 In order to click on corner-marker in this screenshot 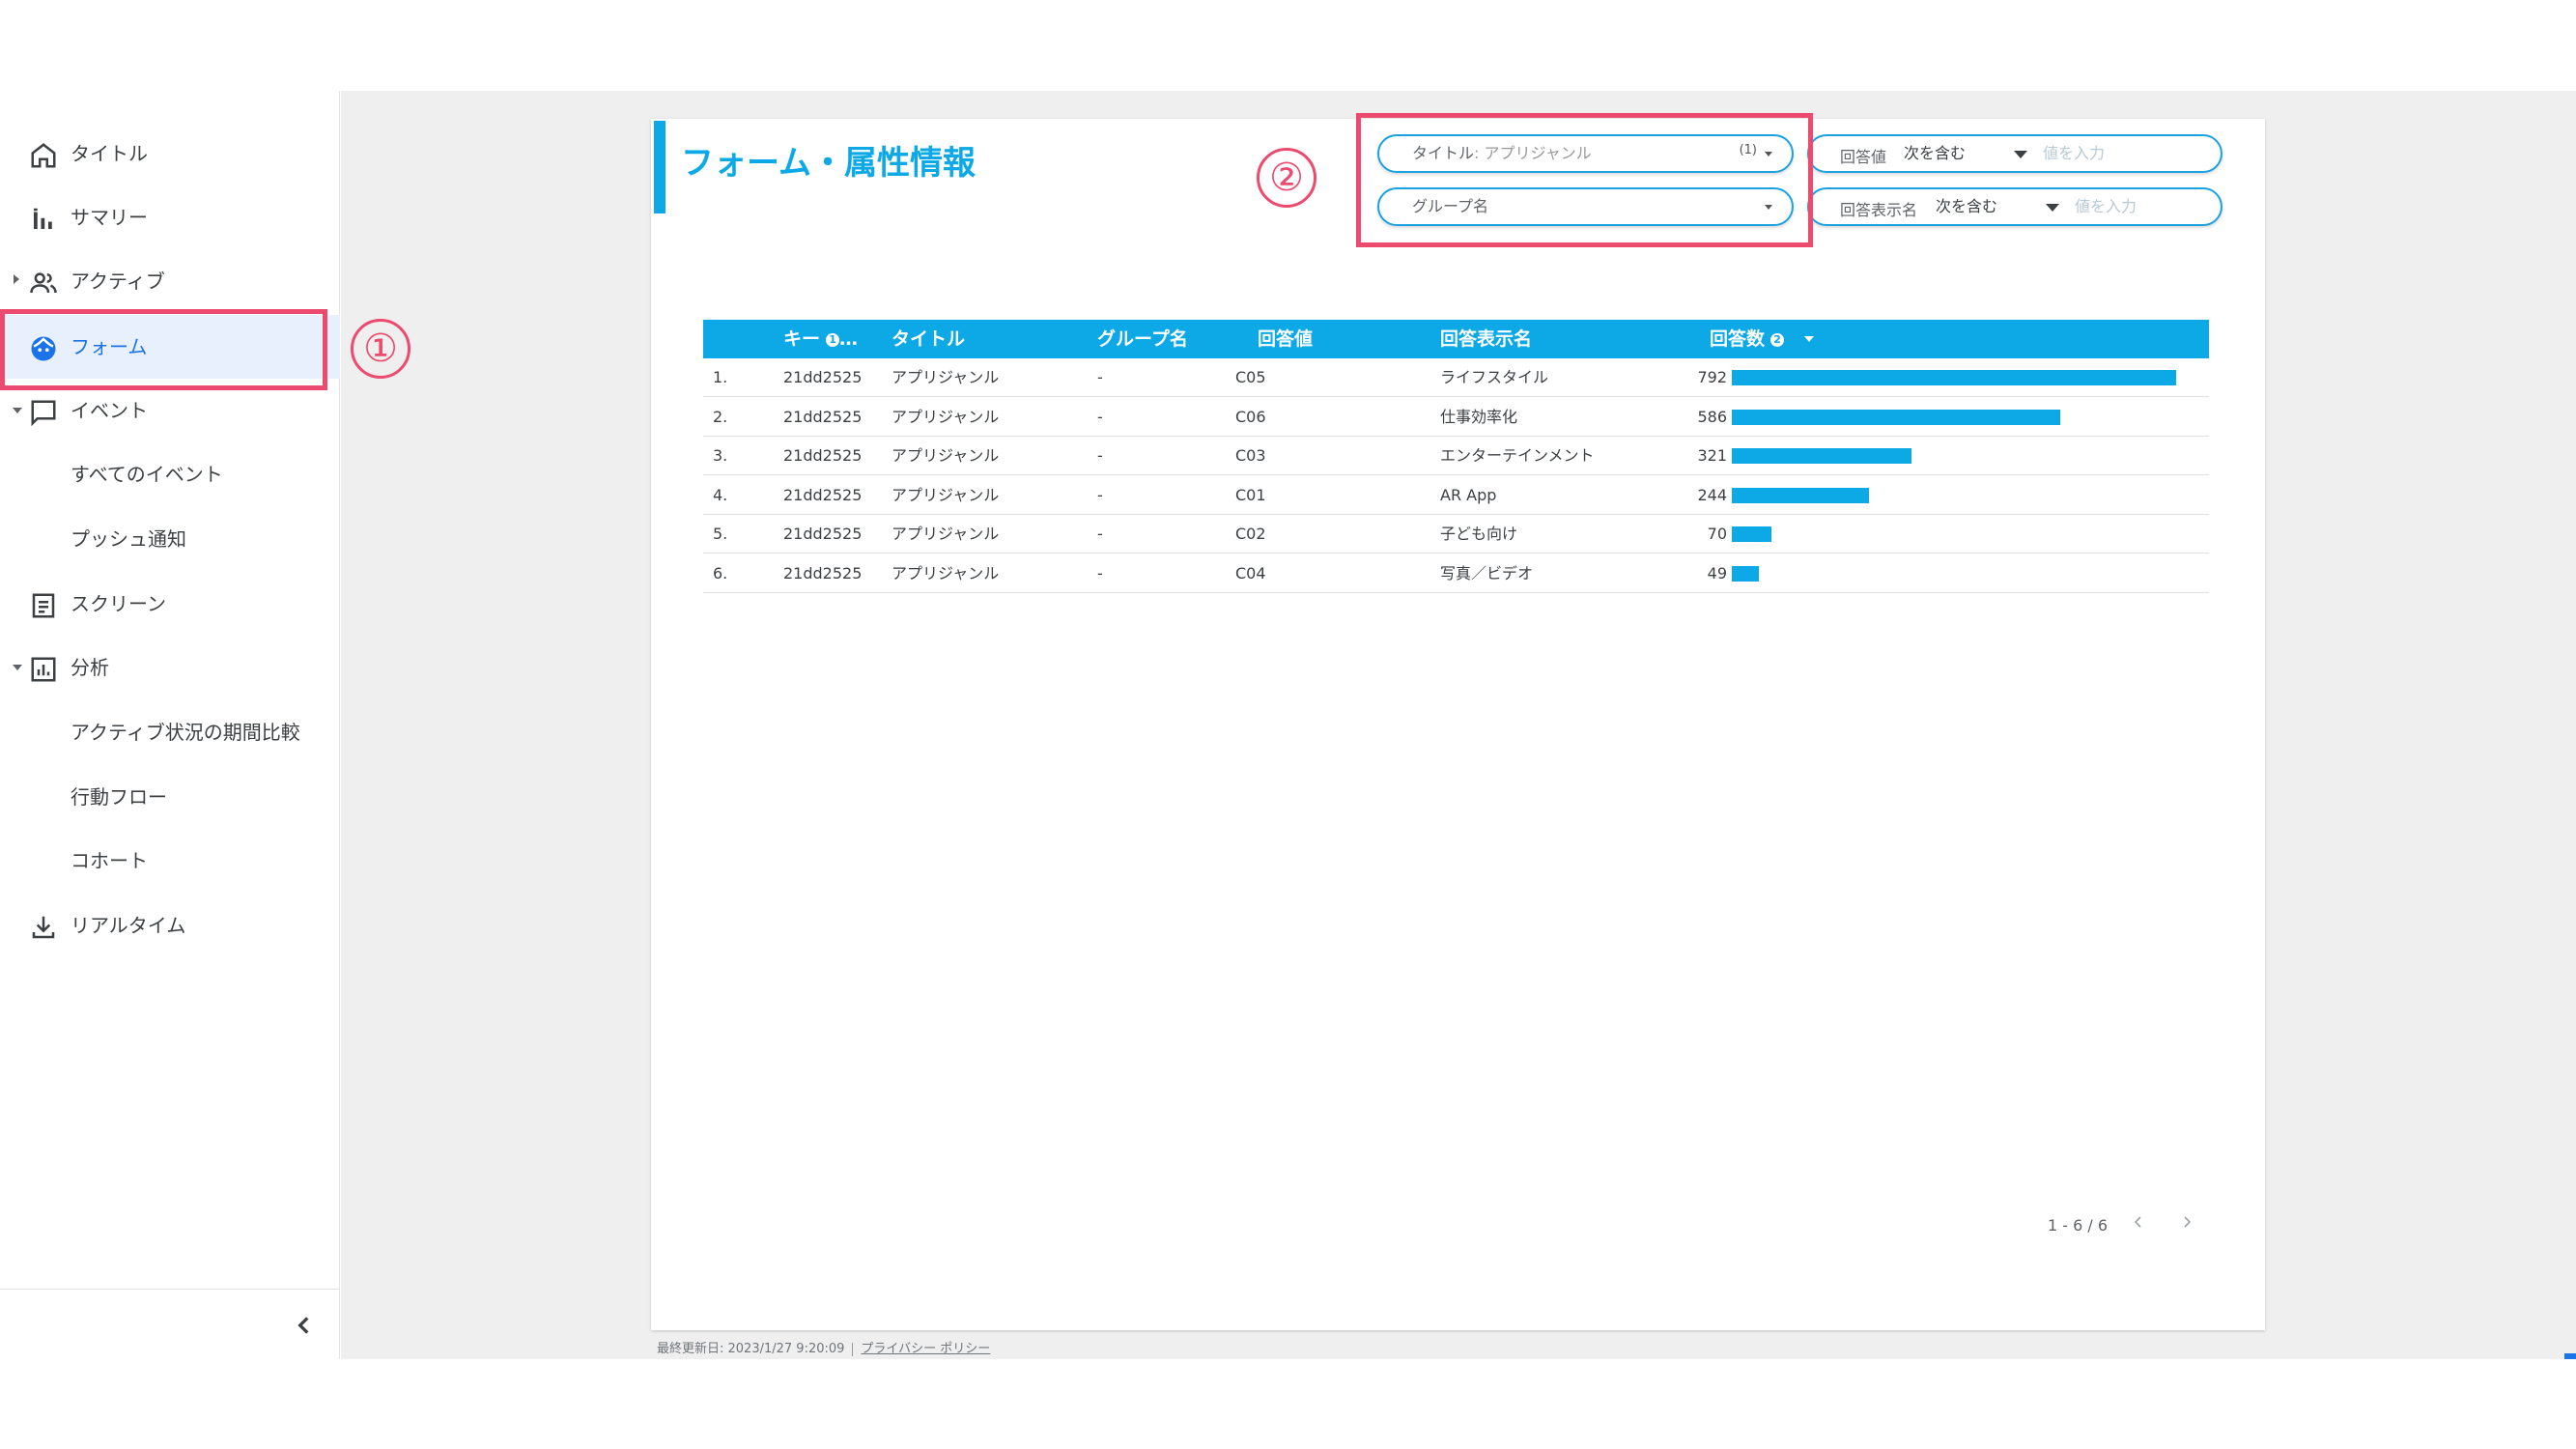, I will do `click(2570, 1356)`.